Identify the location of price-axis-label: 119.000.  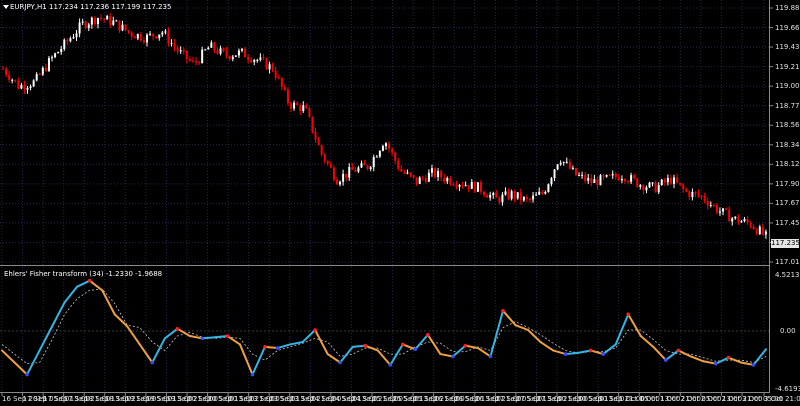
(787, 86).